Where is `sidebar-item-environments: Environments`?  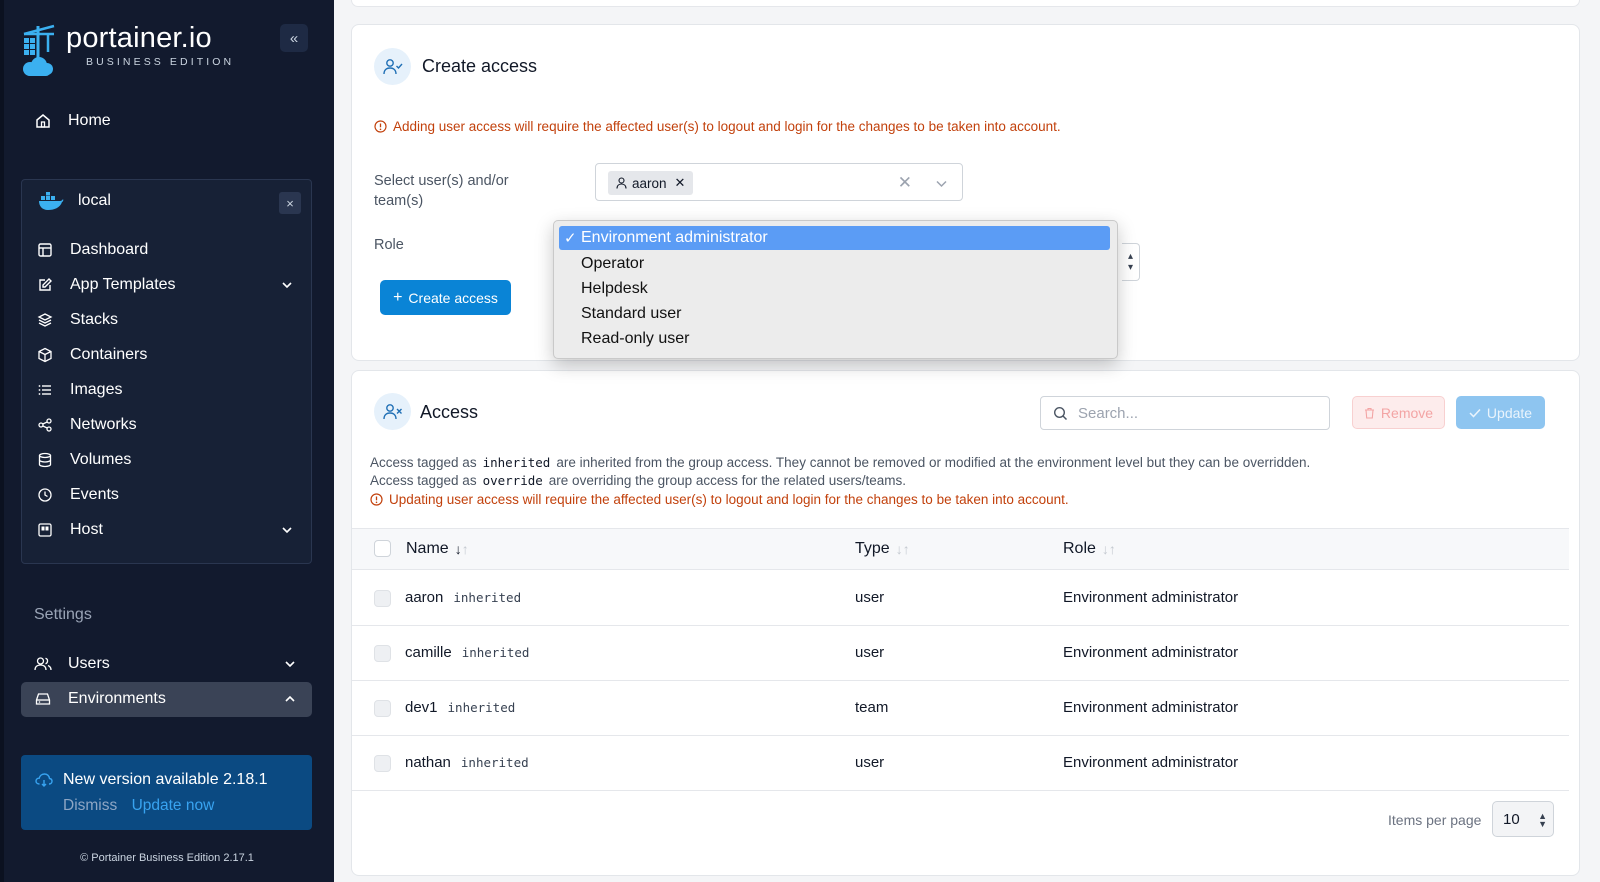
sidebar-item-environments: Environments is located at coordinates (100, 699).